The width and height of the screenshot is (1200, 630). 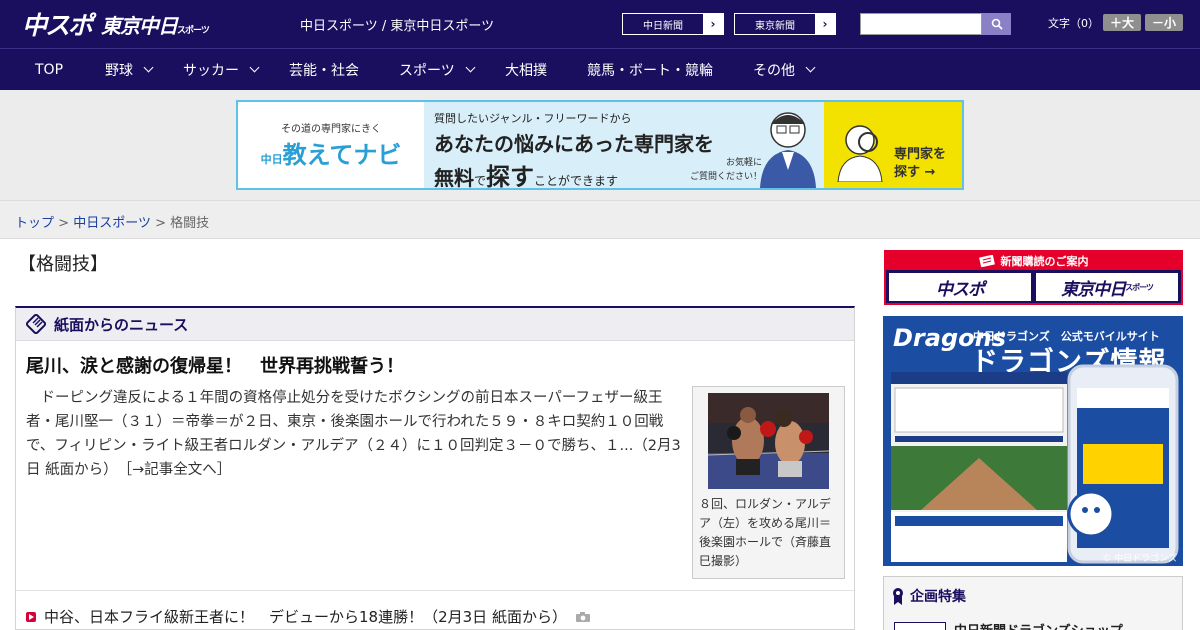 I want to click on ad-brand: 中日教えてナビ, so click(x=331, y=155).